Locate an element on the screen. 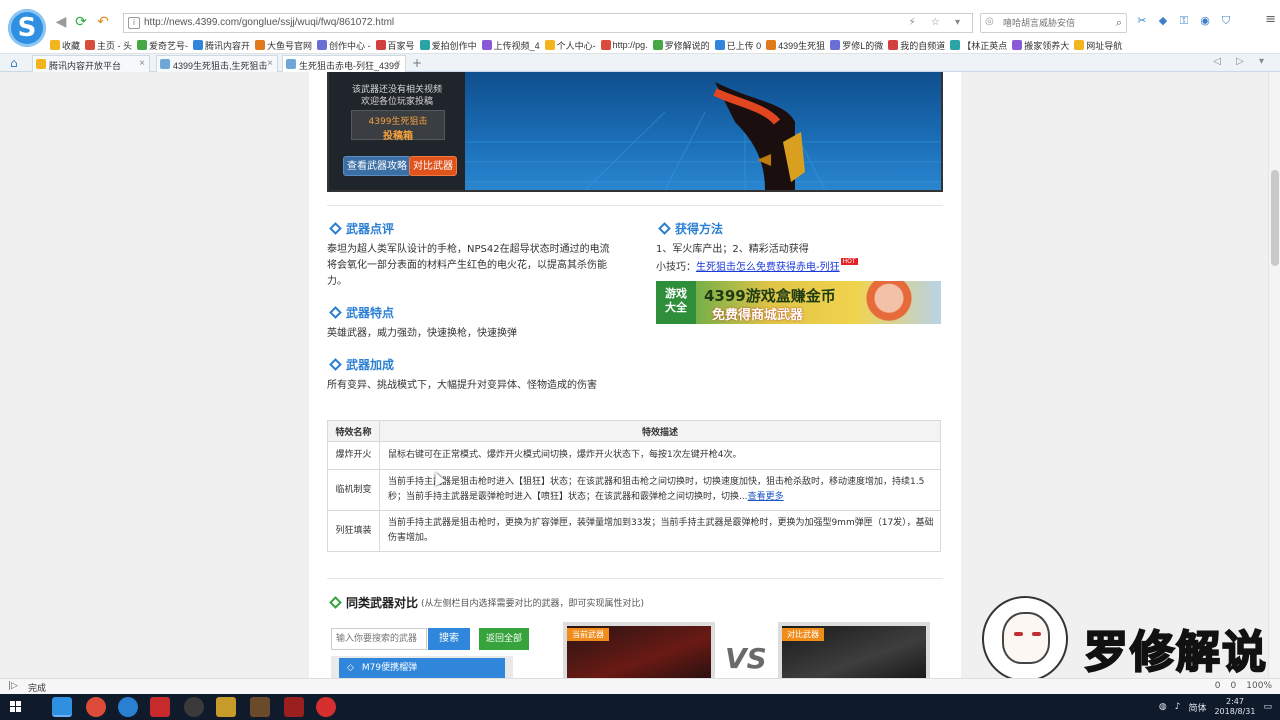 The height and width of the screenshot is (720, 1280). bookmark-item: 罗修L的微 is located at coordinates (859, 45).